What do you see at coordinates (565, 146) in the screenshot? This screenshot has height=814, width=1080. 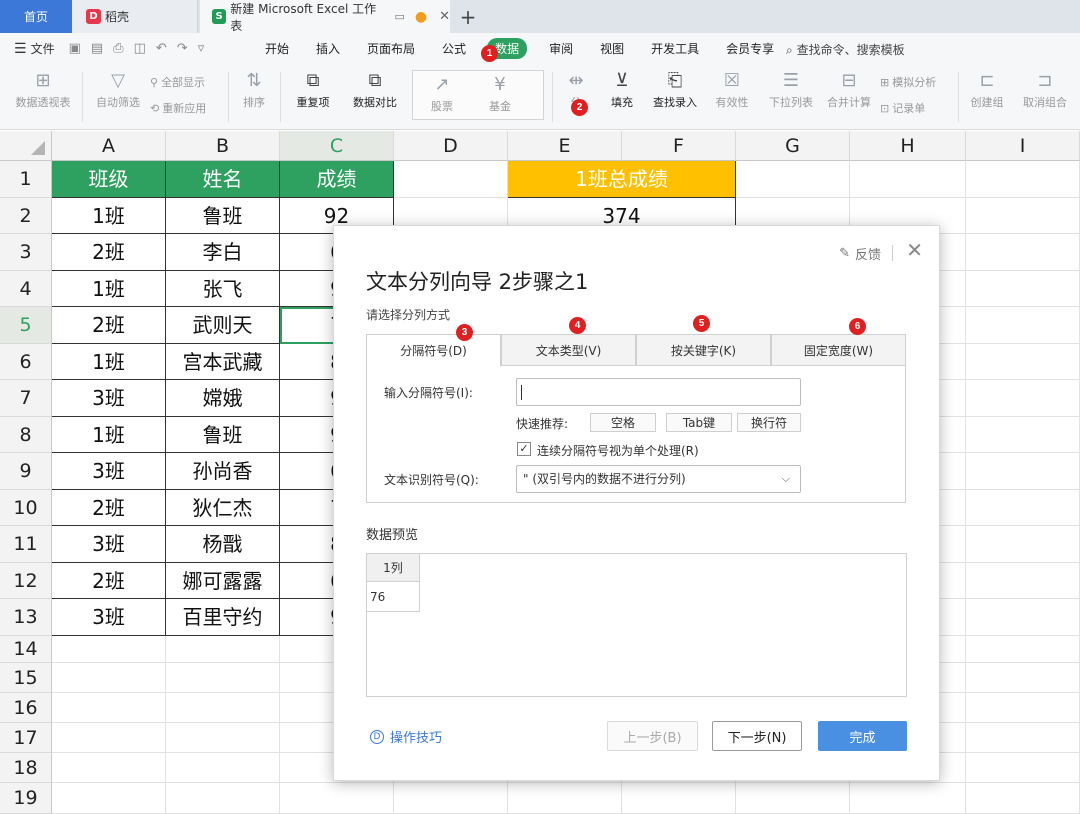 I see `column-header: E` at bounding box center [565, 146].